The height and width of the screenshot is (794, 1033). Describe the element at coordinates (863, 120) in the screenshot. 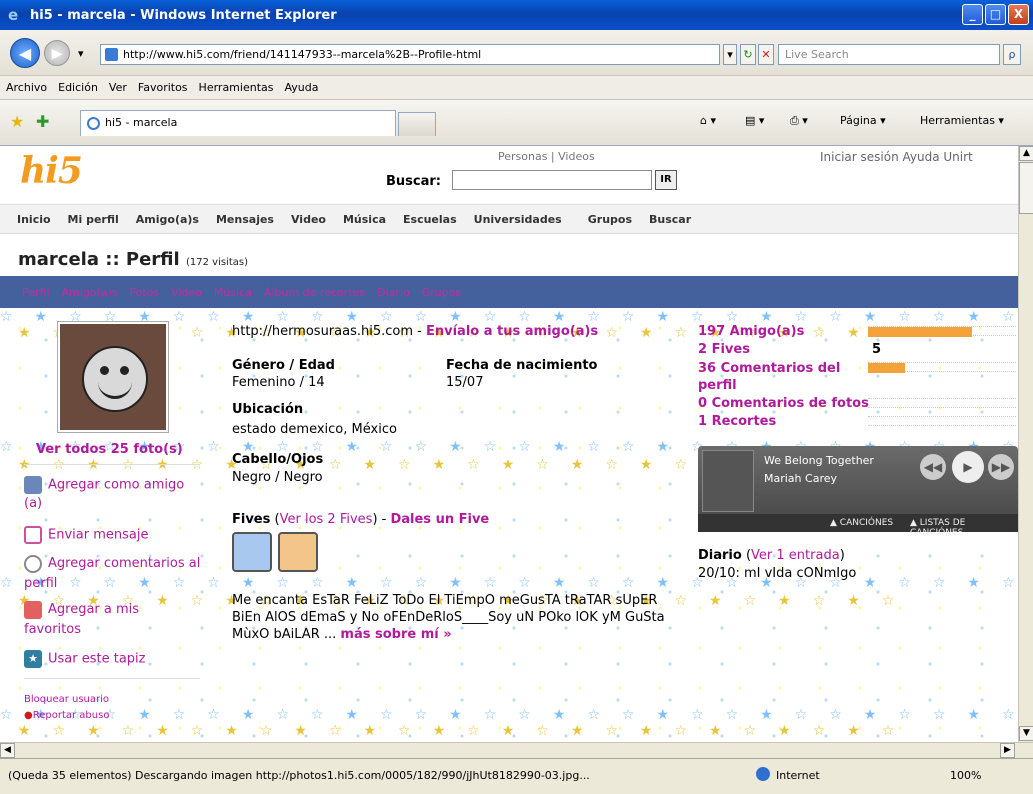

I see `page-menu-button: Página ▾` at that location.